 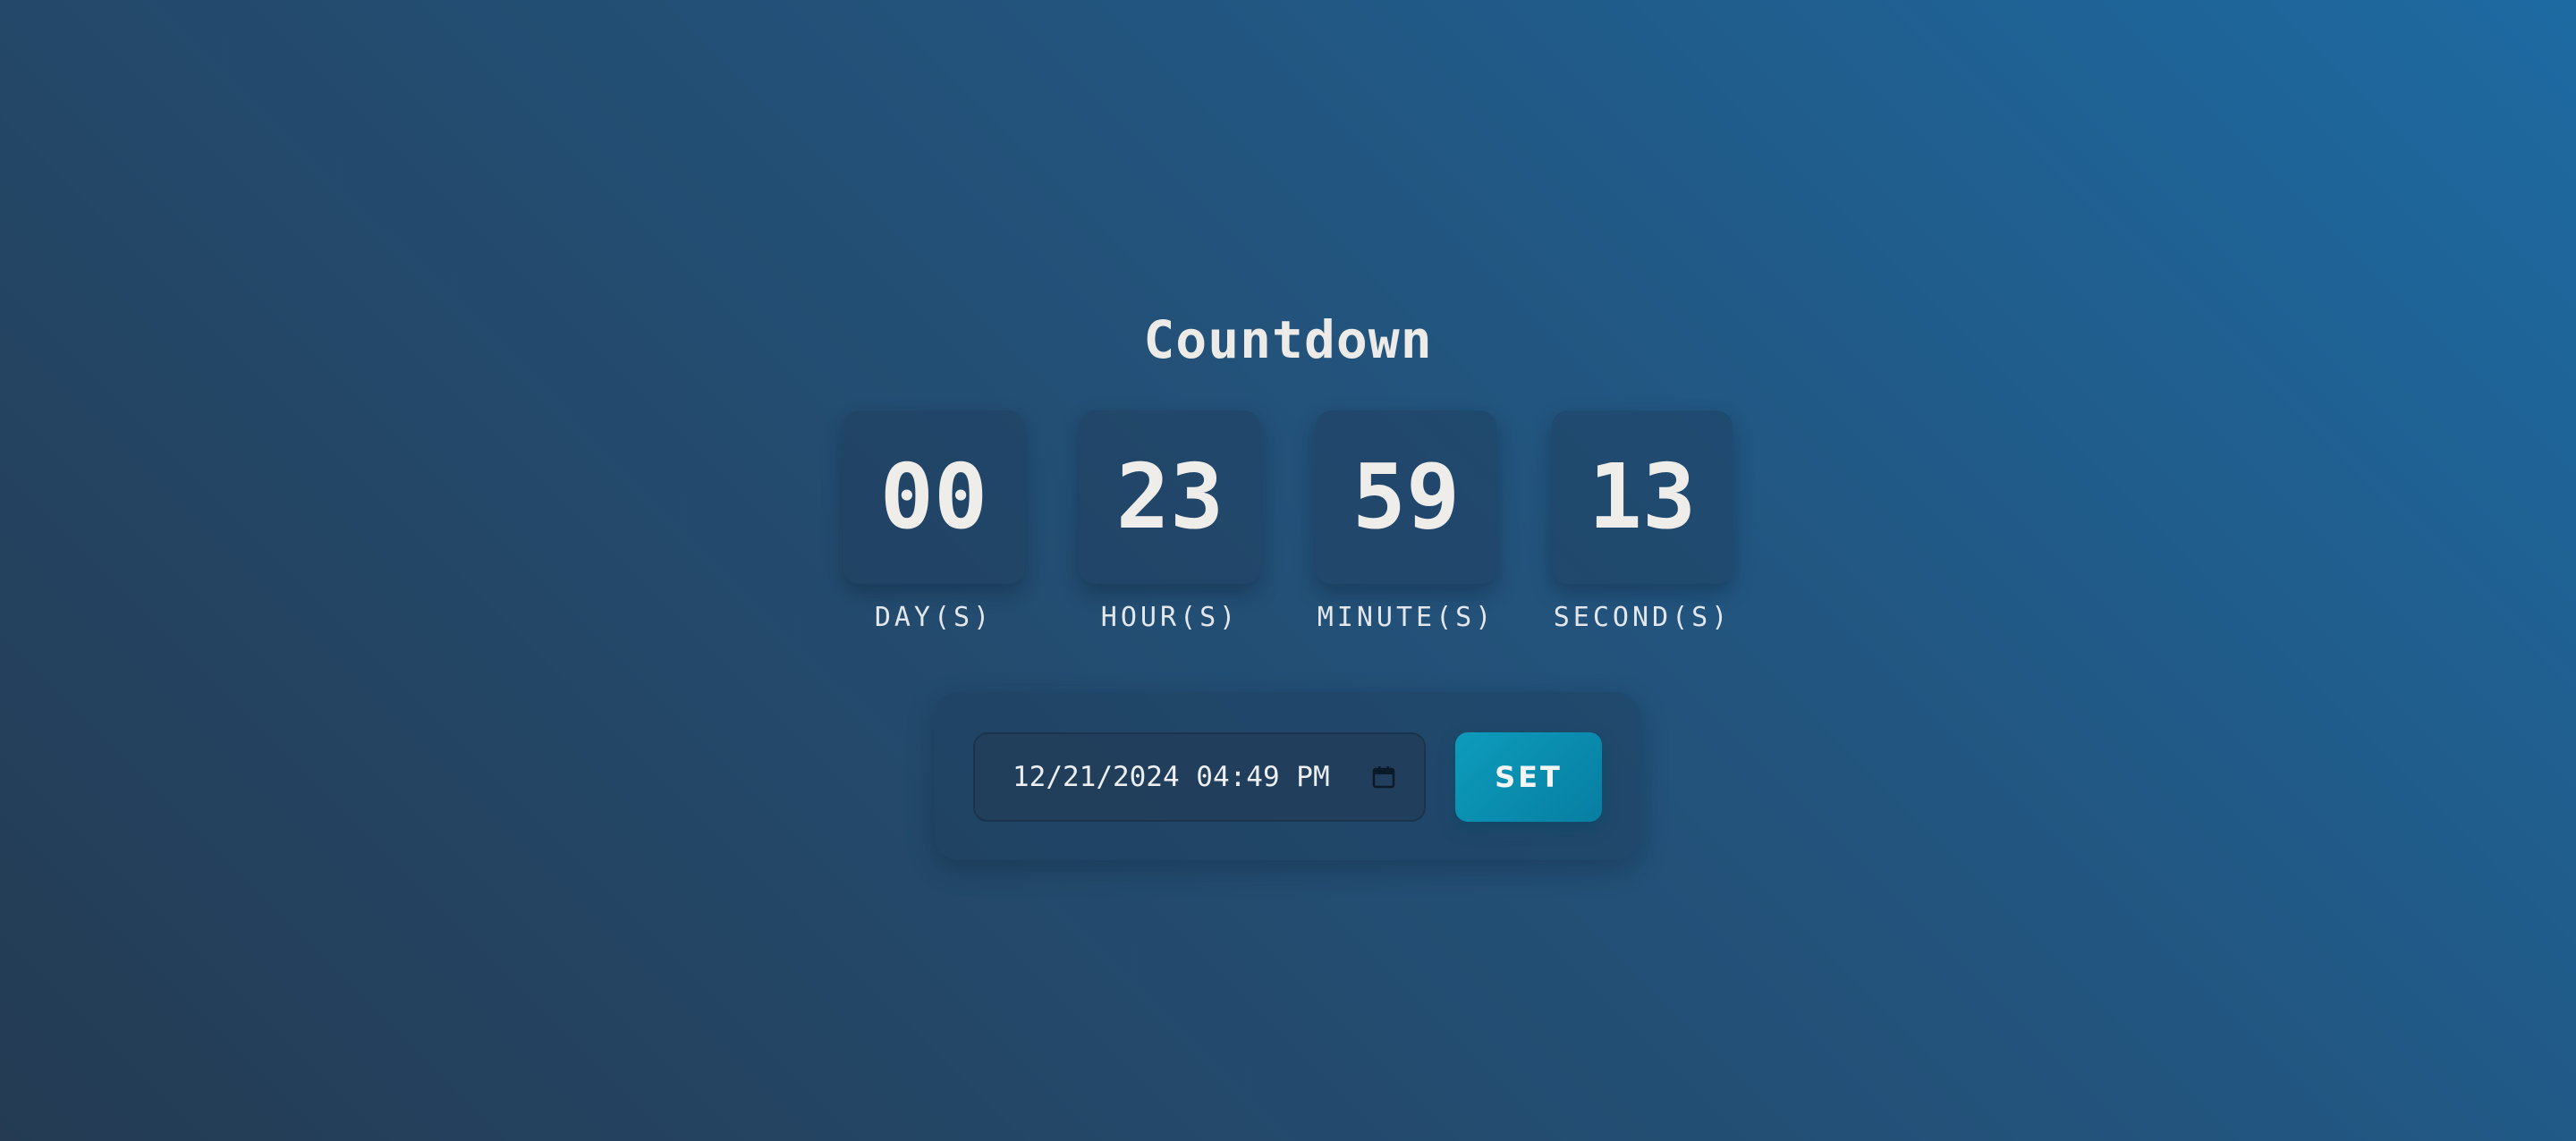 I want to click on hours-label: HOUR(S), so click(x=1170, y=617).